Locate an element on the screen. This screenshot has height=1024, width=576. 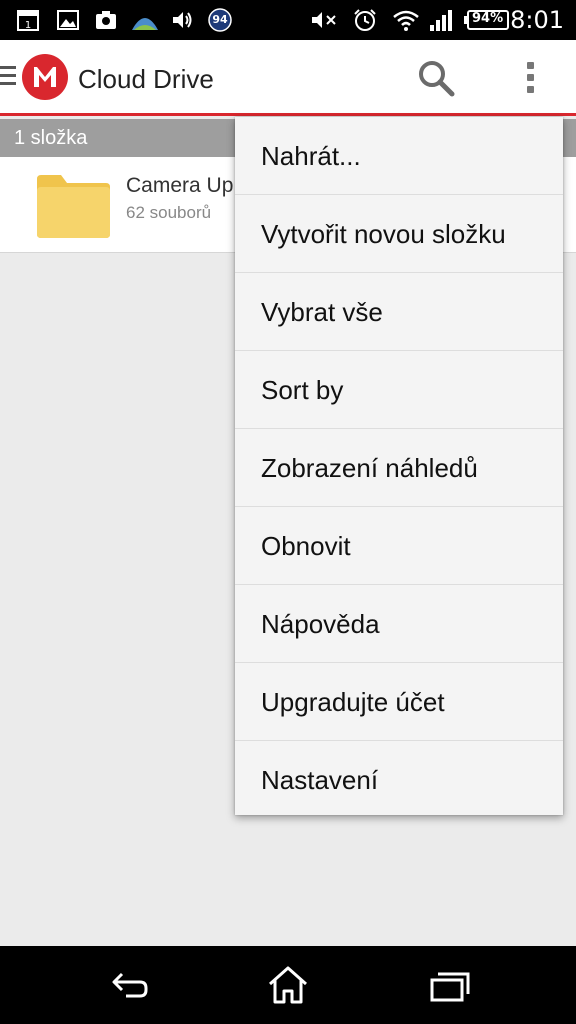
menu-item-settings: Nastavení is located at coordinates (399, 780).